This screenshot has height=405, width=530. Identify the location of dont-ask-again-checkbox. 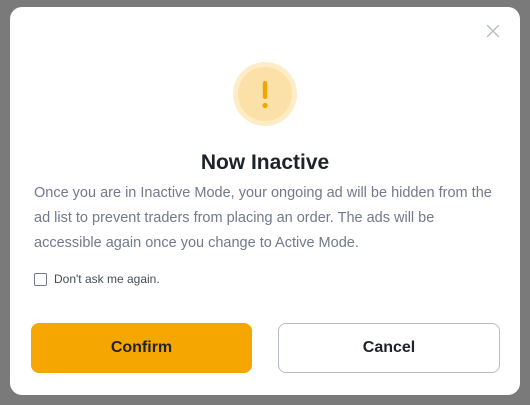
(40, 279).